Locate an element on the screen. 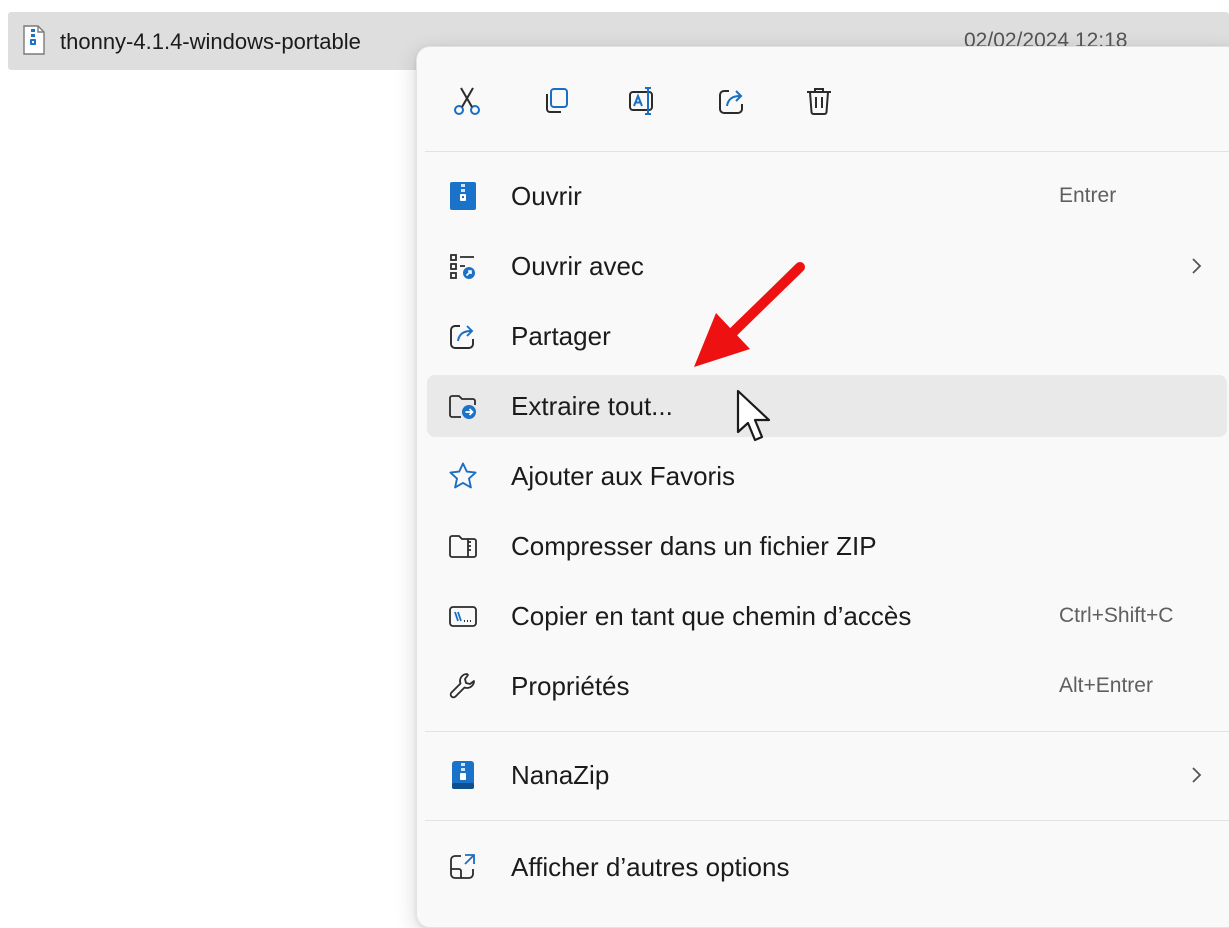  file-name: thonny-4.1.4-windows-portable is located at coordinates (210, 41).